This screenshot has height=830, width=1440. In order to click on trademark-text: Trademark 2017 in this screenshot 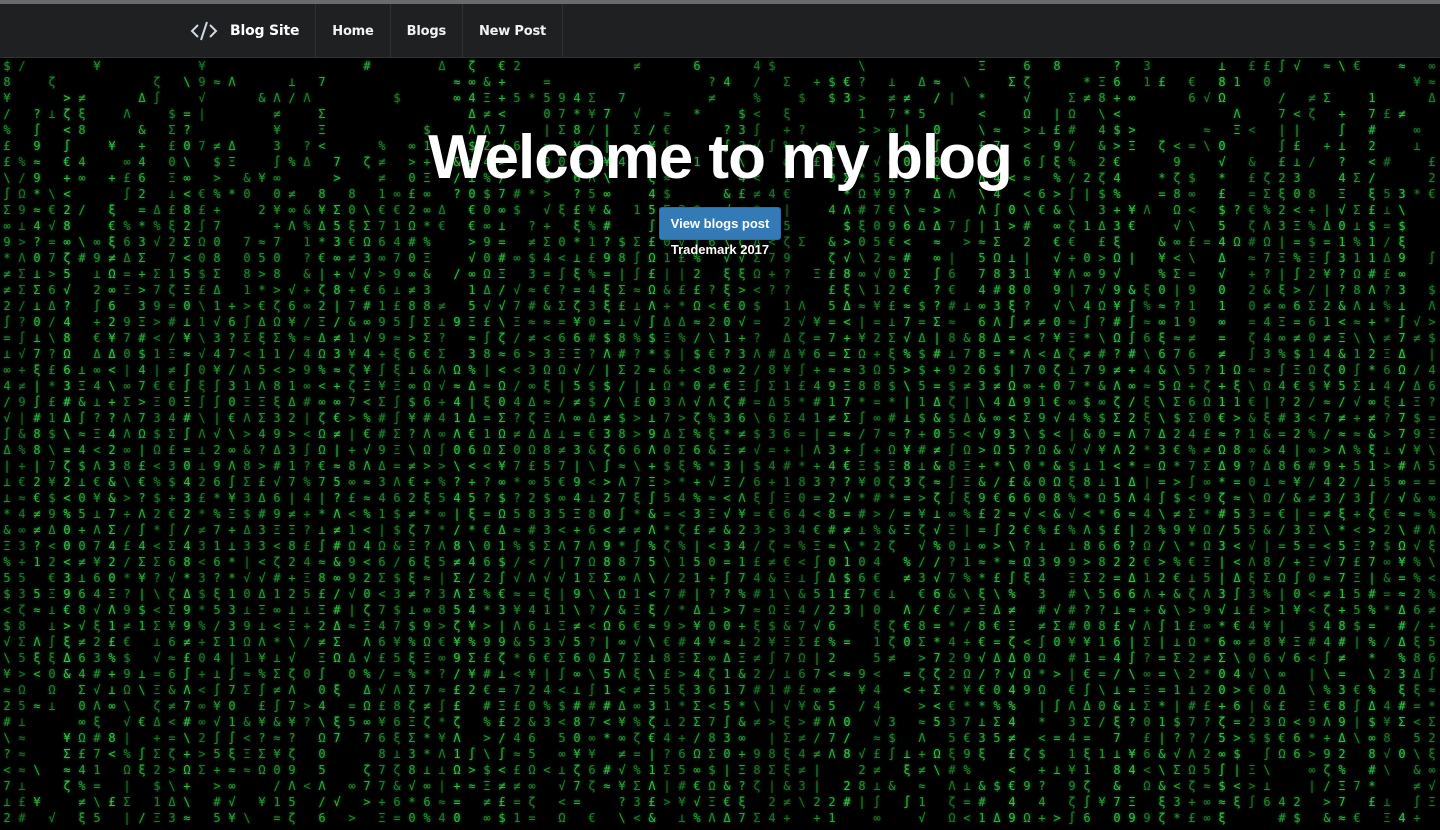, I will do `click(720, 249)`.